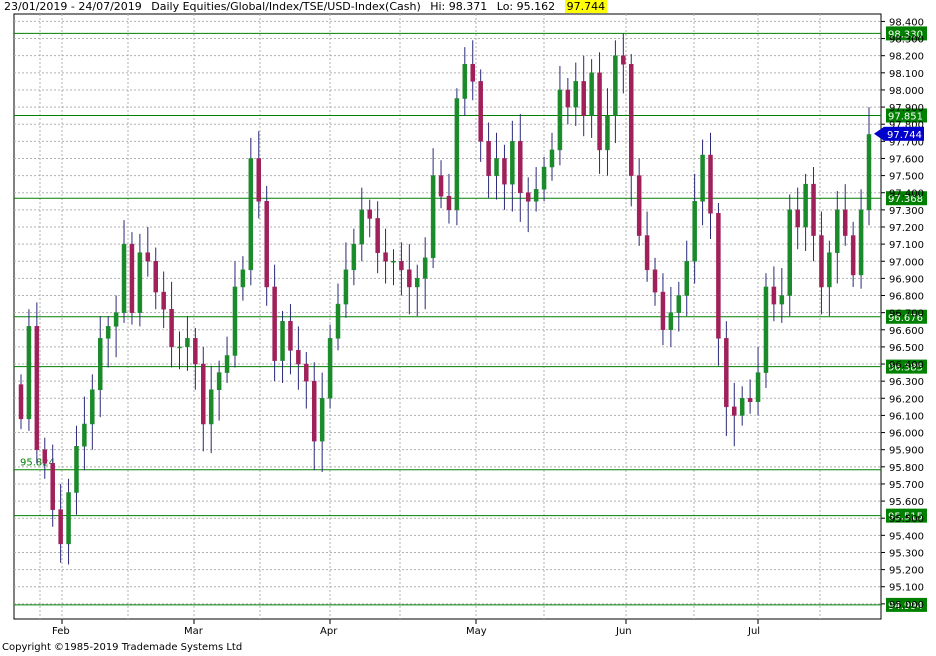 The width and height of the screenshot is (936, 656). I want to click on last-price-arrow, so click(879, 133).